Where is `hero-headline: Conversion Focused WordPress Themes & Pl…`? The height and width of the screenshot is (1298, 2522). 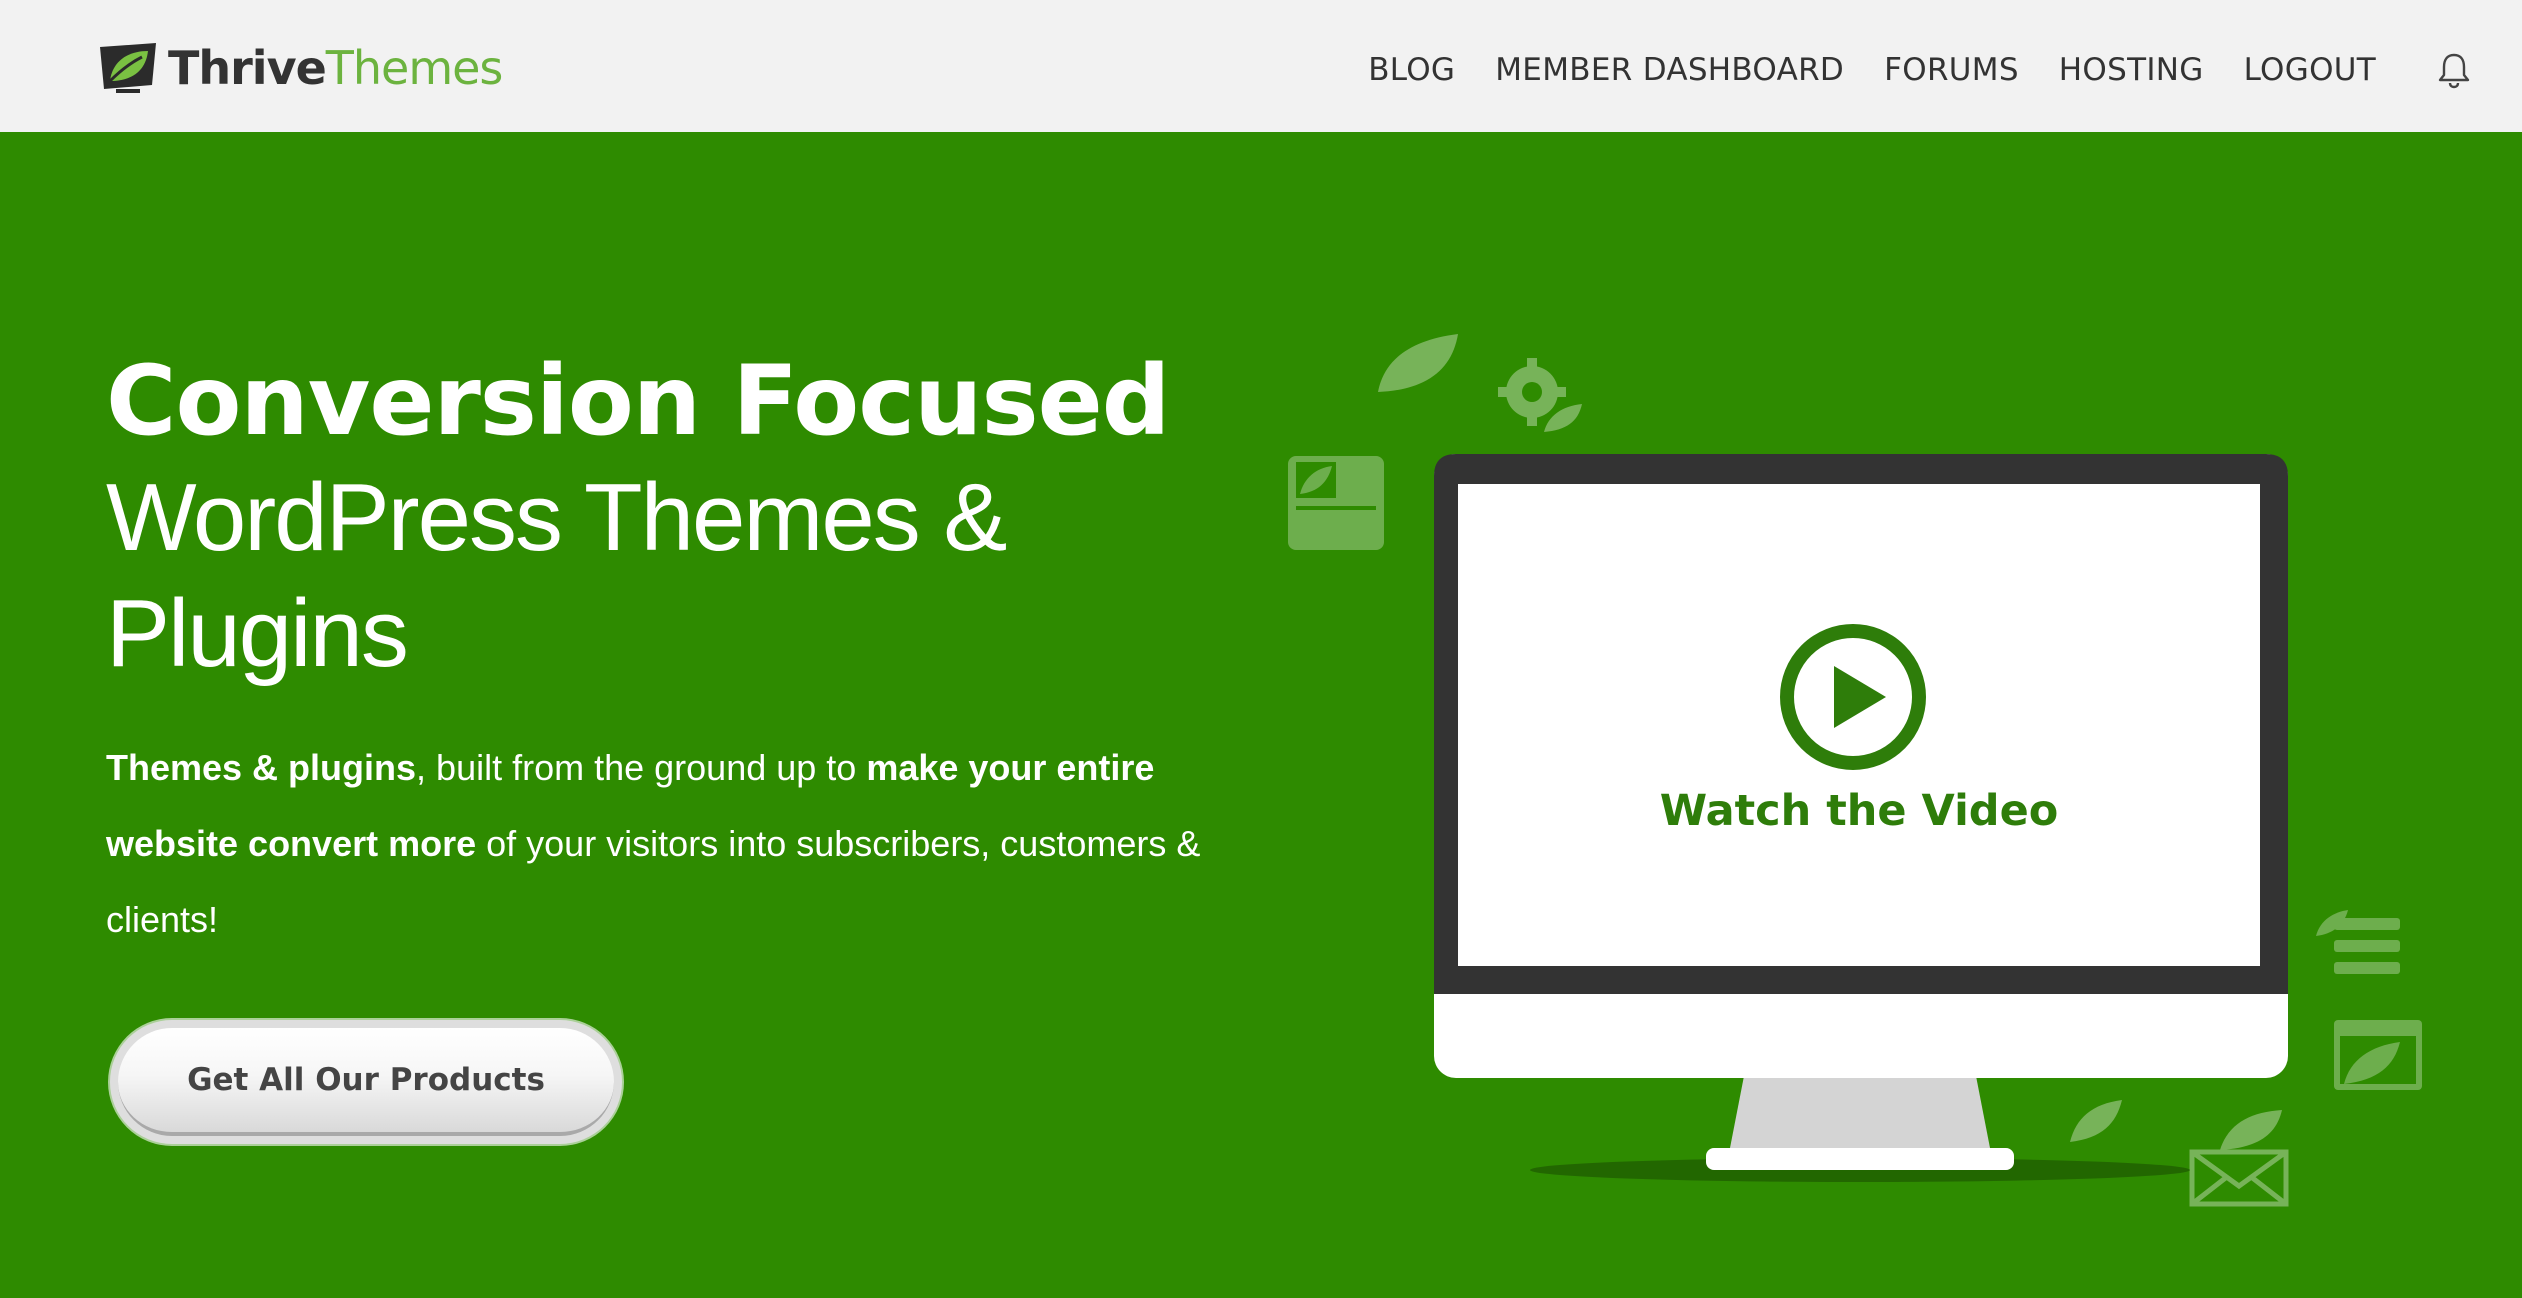
hero-headline: Conversion Focused WordPress Themes & Pl… is located at coordinates (681, 517).